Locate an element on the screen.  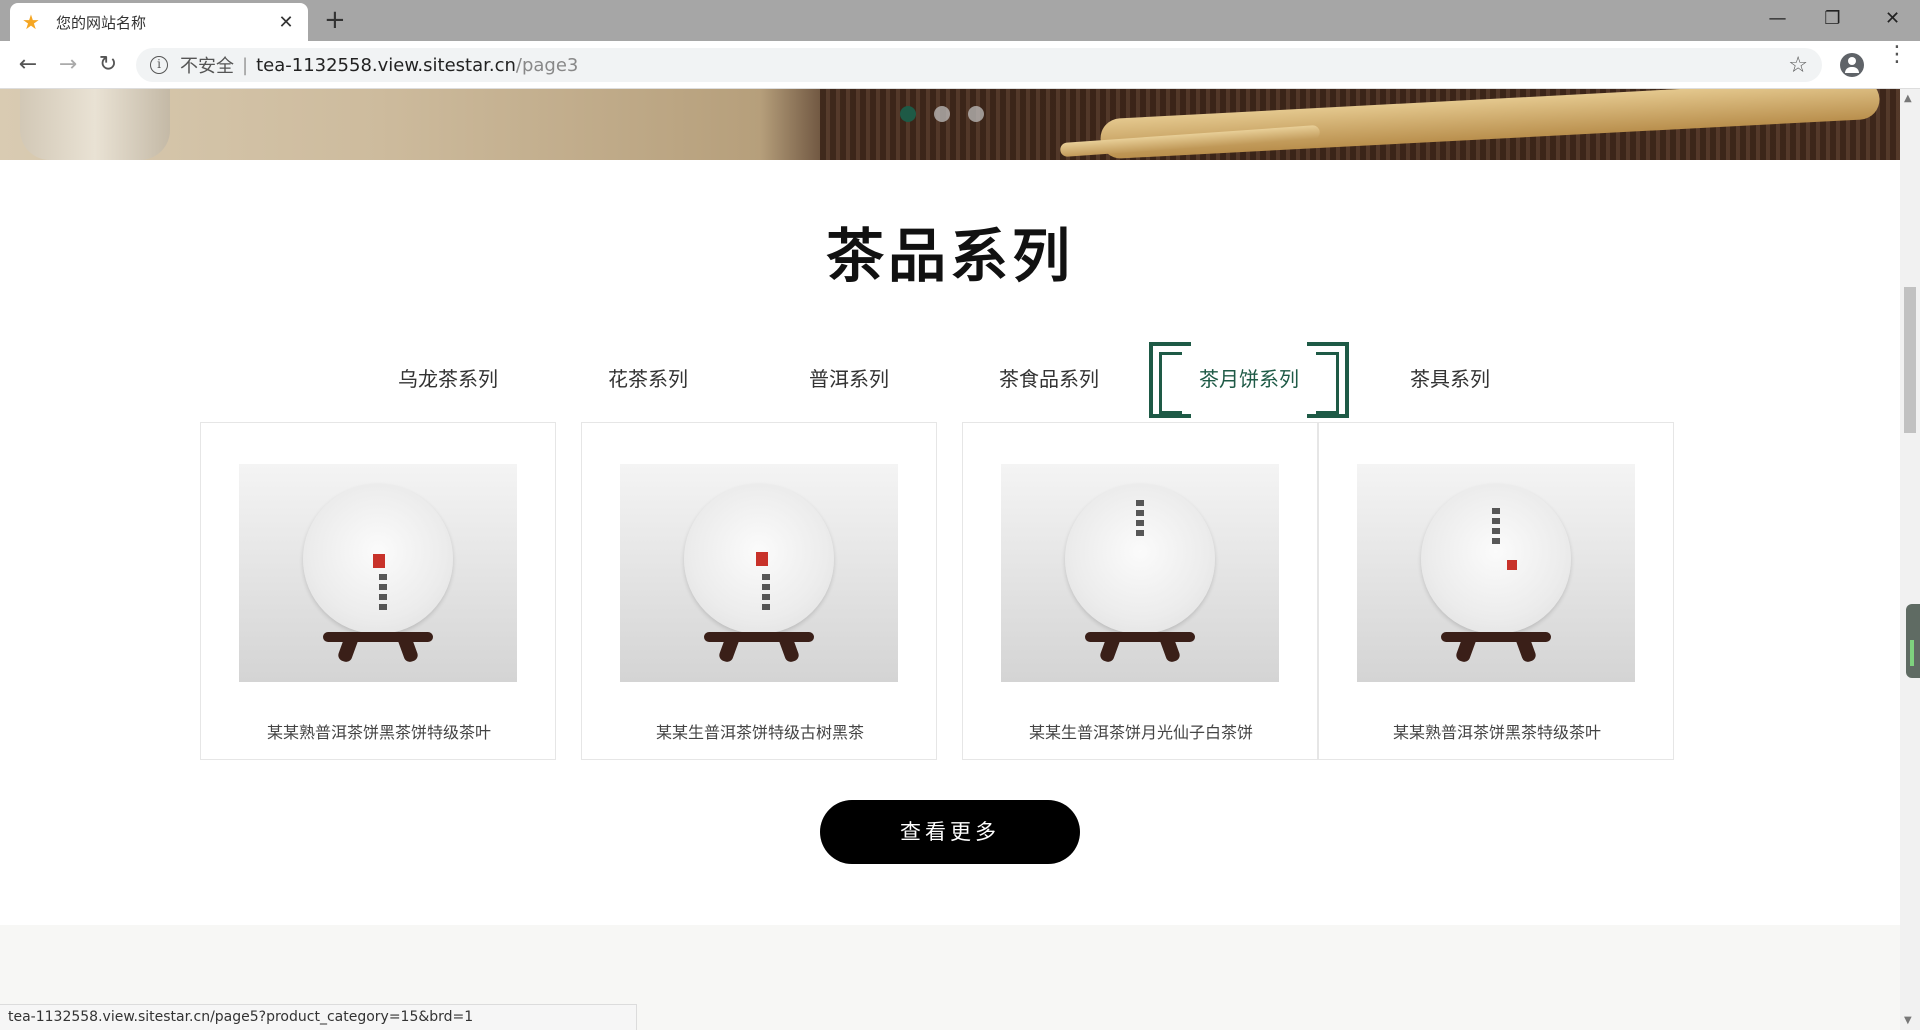
product-name: 某某熟普洱茶饼黑茶特级茶叶 is located at coordinates (1497, 731).